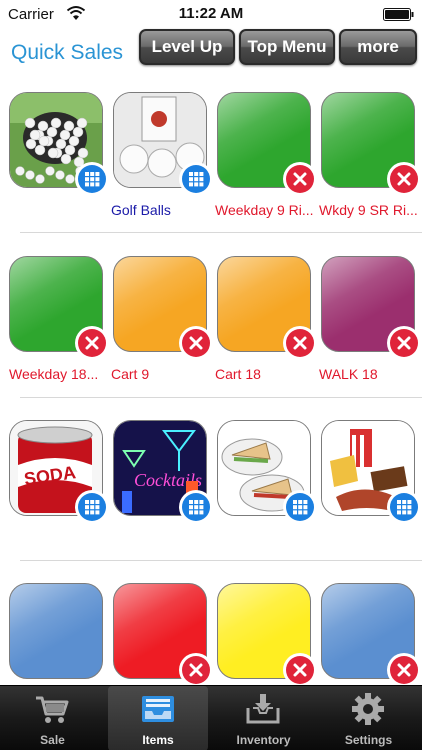  I want to click on gear-icon, so click(368, 709).